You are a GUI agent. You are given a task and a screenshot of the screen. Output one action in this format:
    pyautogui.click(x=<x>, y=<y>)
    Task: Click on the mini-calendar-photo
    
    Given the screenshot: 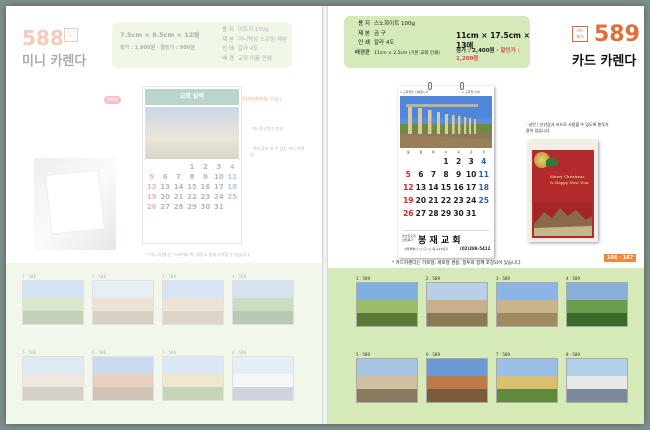 What is the action you would take?
    pyautogui.click(x=75, y=204)
    